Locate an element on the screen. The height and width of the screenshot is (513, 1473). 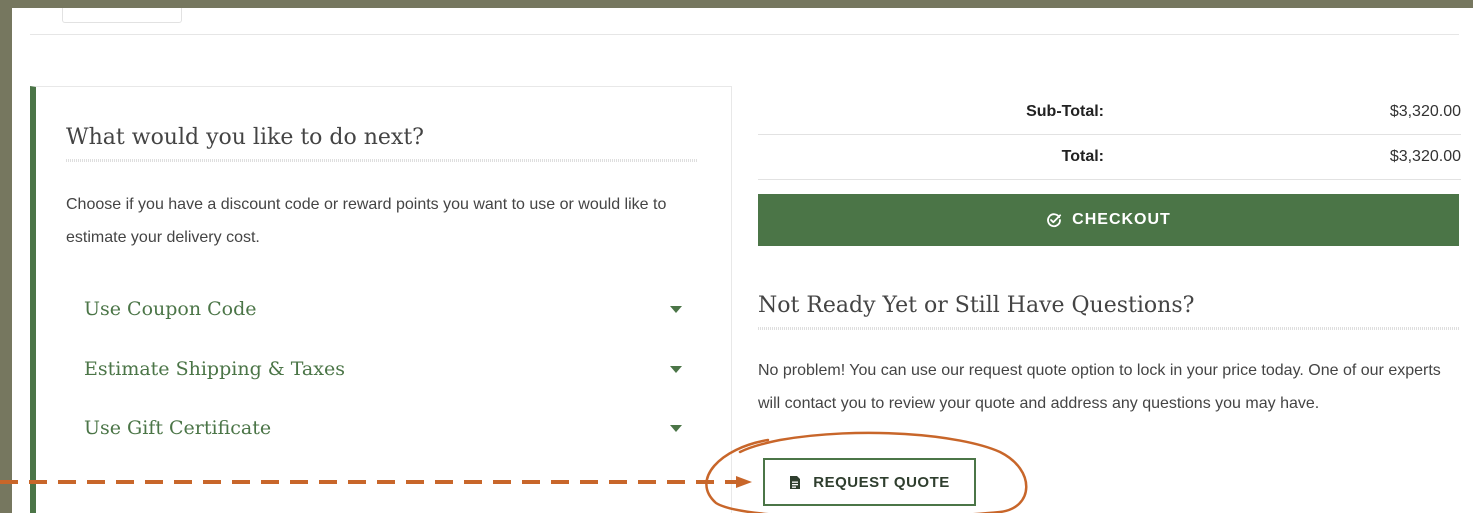
subtotal-label: Sub-Total: is located at coordinates (1065, 111).